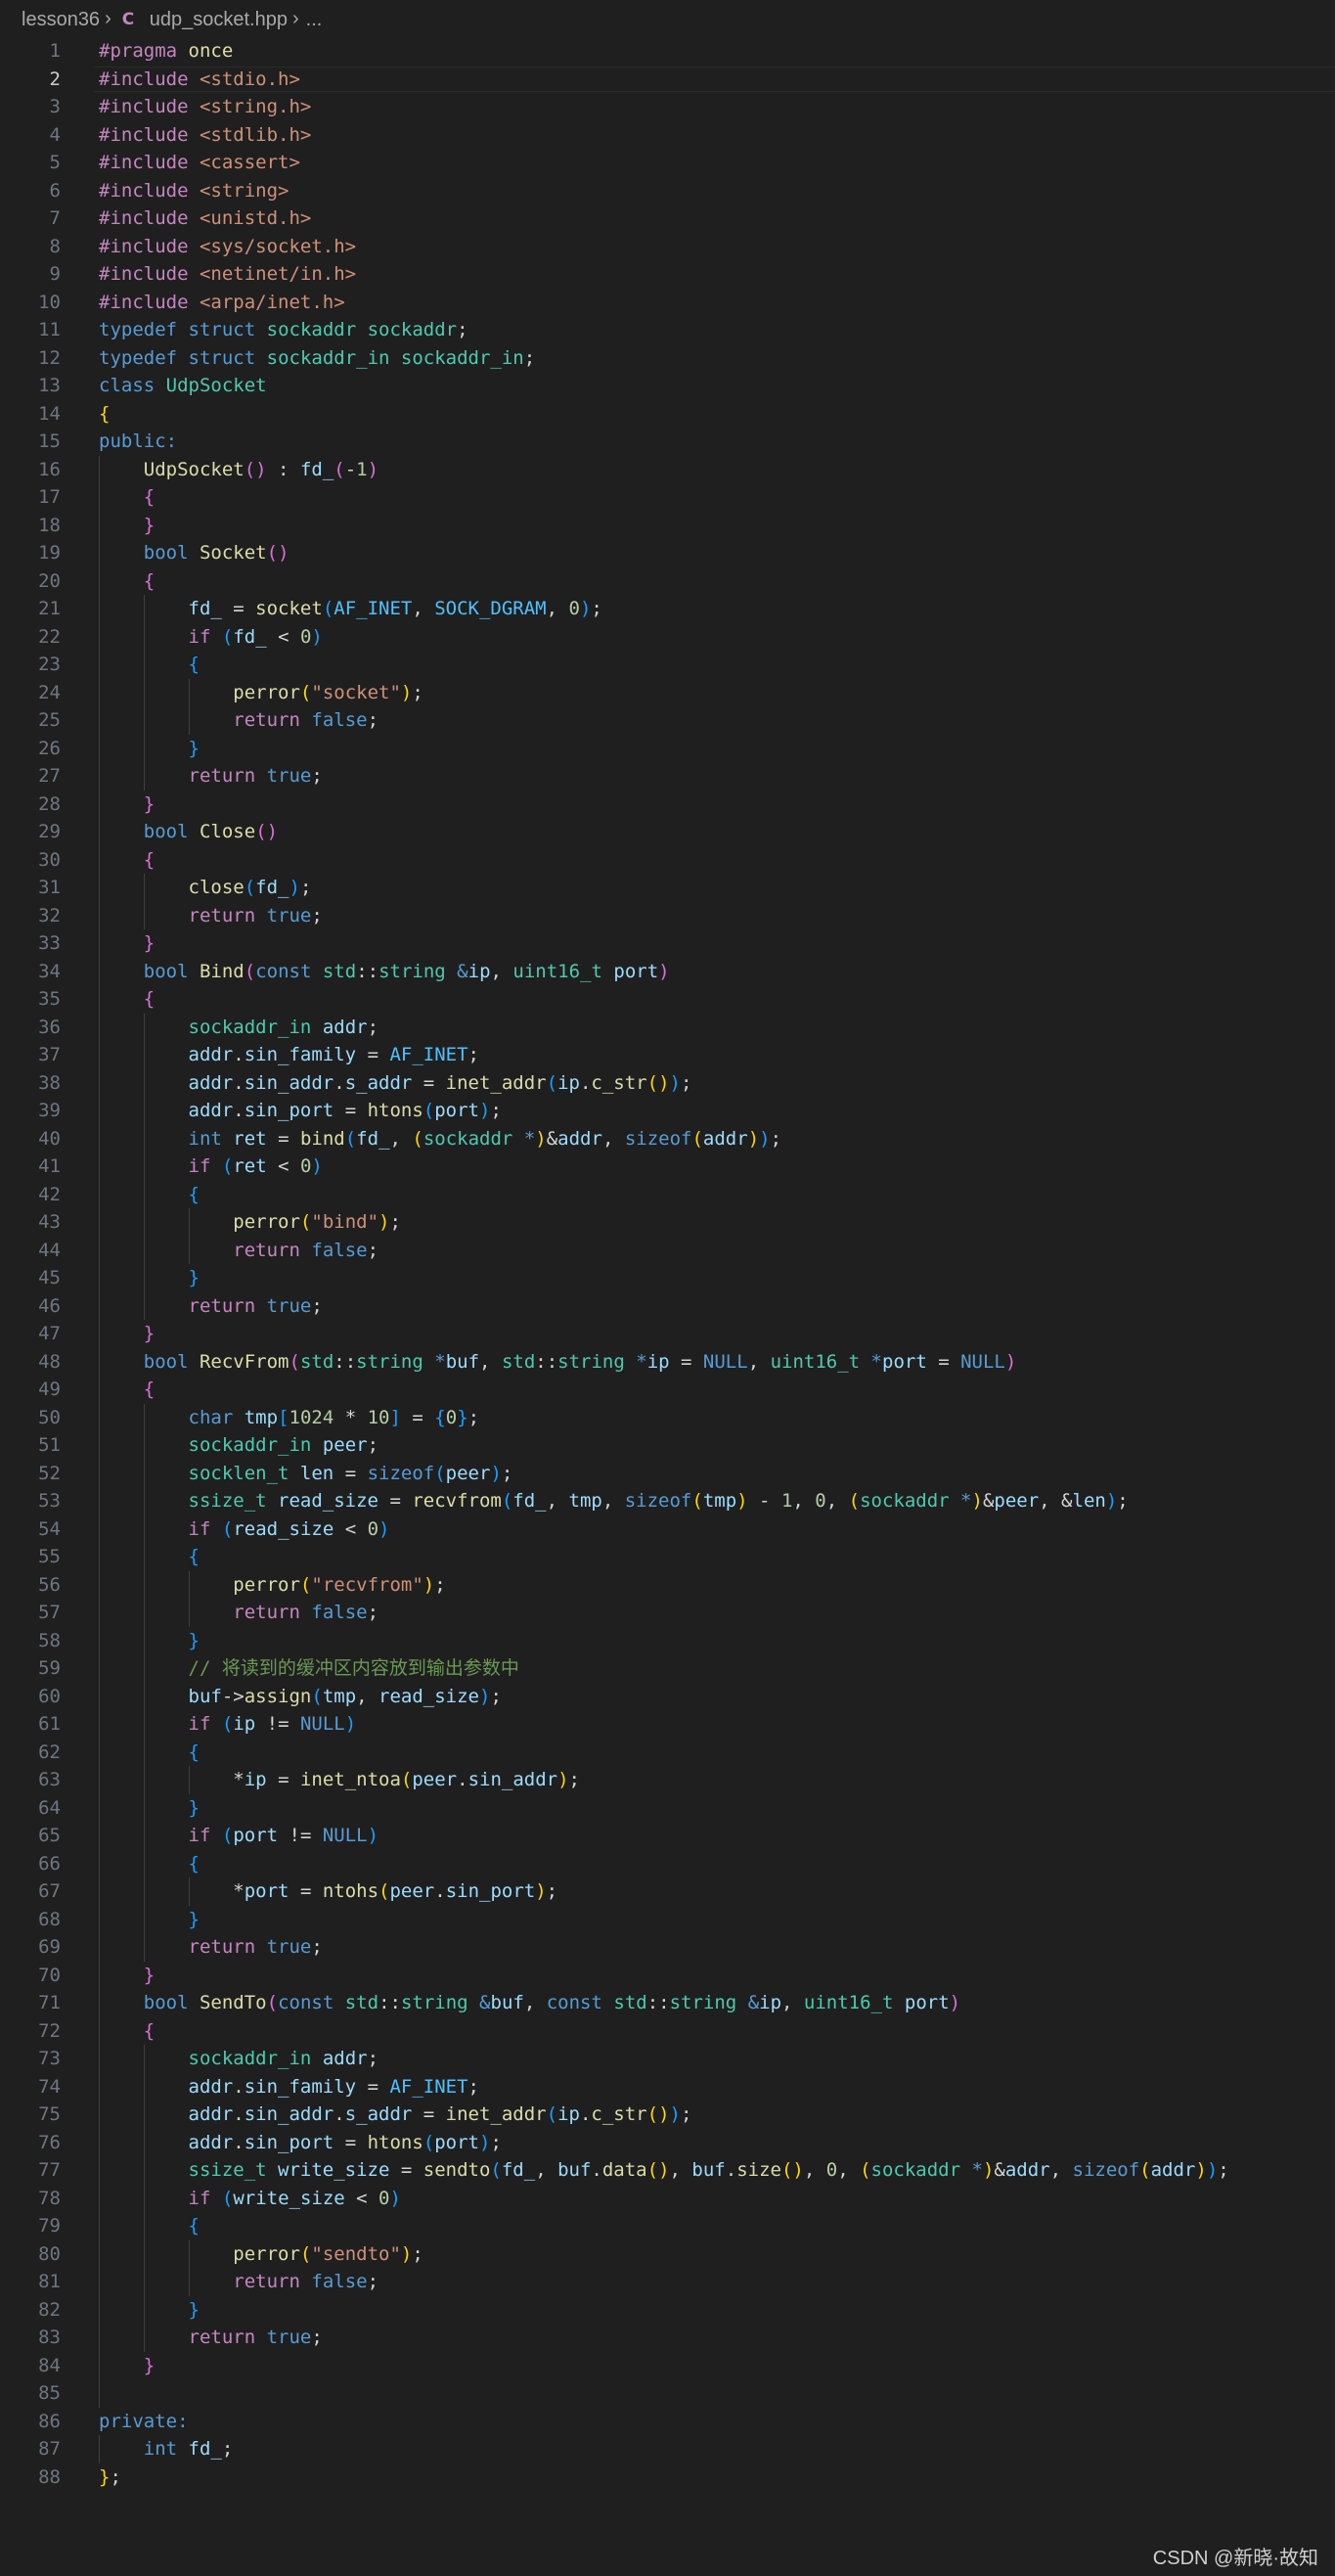 This screenshot has height=2576, width=1335. What do you see at coordinates (667, 888) in the screenshot?
I see `code-line: 31 close(fd_);` at bounding box center [667, 888].